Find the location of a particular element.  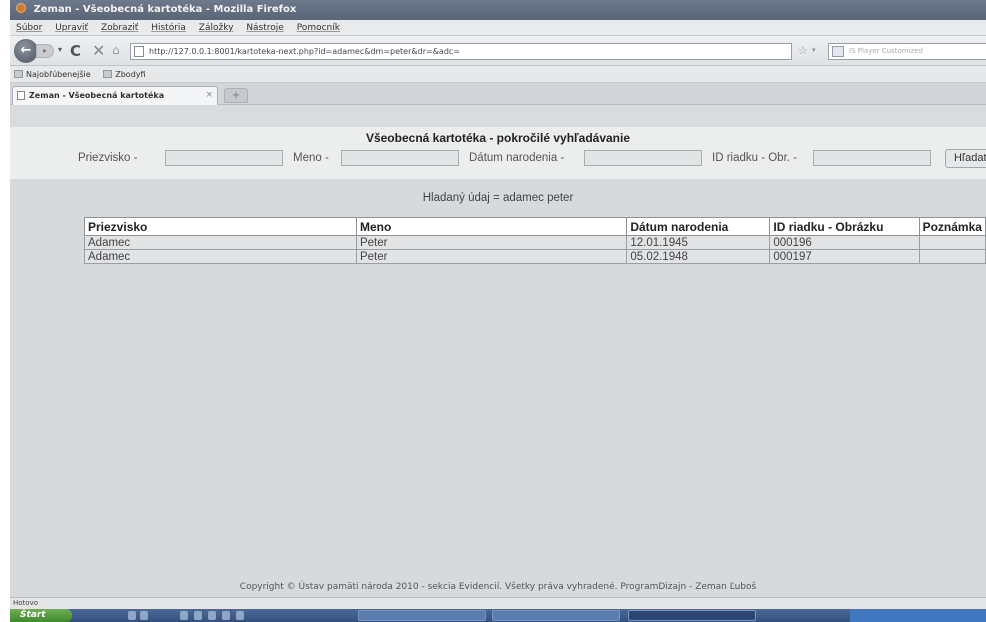

tab-strip: Zeman - Všeobecná kartotéka × + is located at coordinates (498, 94).